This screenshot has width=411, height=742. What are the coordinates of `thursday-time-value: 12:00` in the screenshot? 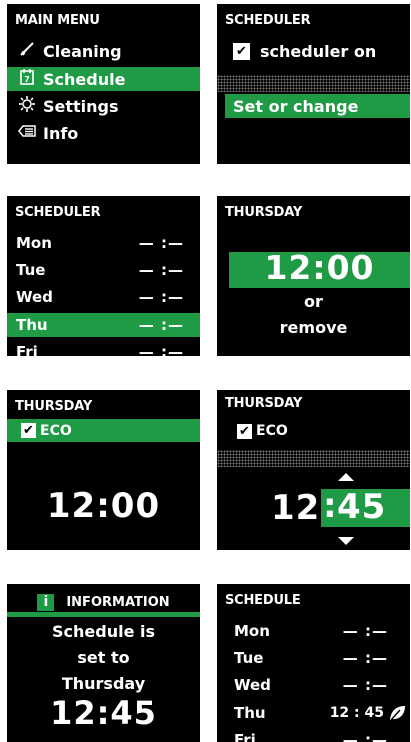 It's located at (319, 267).